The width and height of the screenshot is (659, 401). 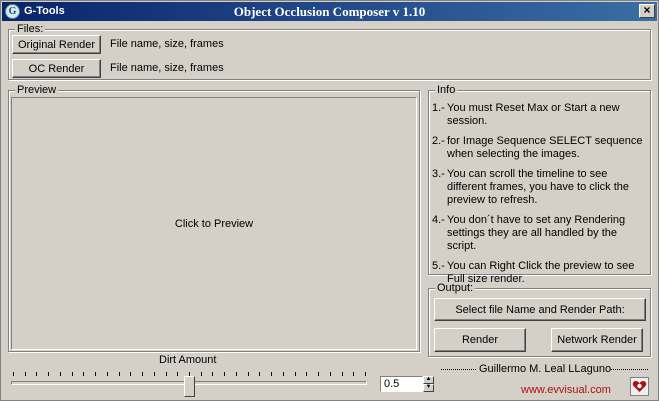 What do you see at coordinates (629, 369) in the screenshot?
I see `credit-line-right` at bounding box center [629, 369].